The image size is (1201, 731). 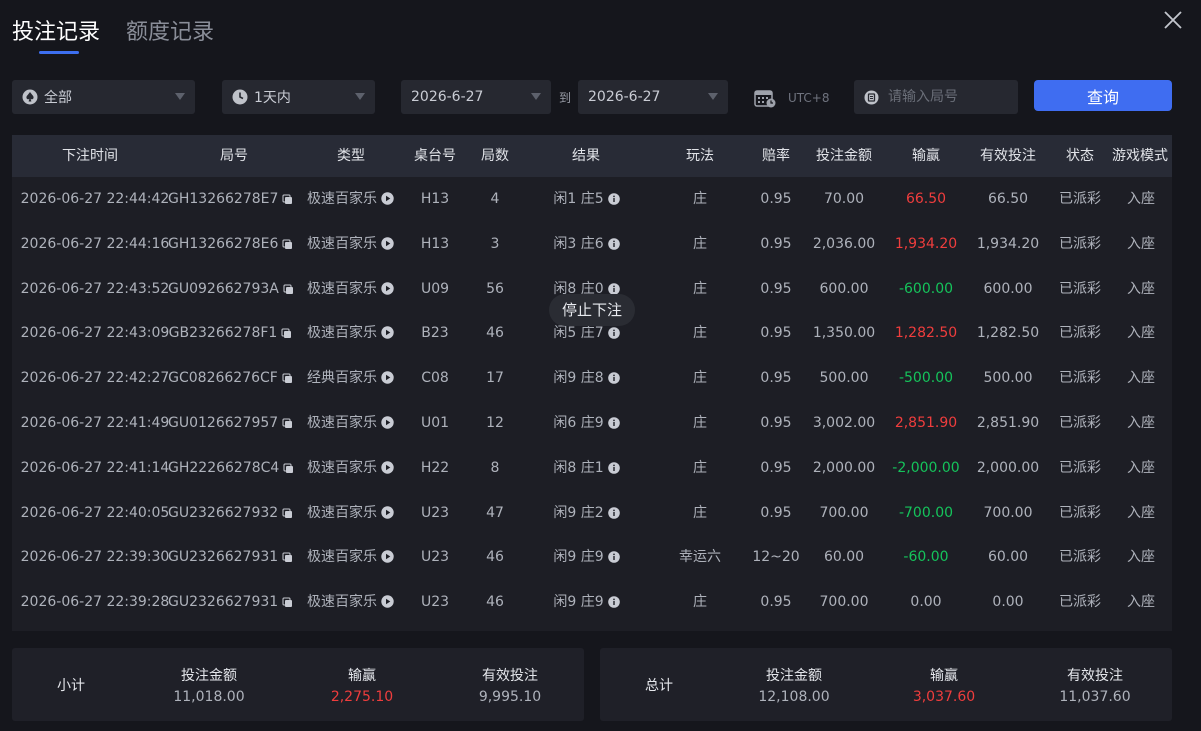 I want to click on cell-game-no-text: 46, so click(x=495, y=333).